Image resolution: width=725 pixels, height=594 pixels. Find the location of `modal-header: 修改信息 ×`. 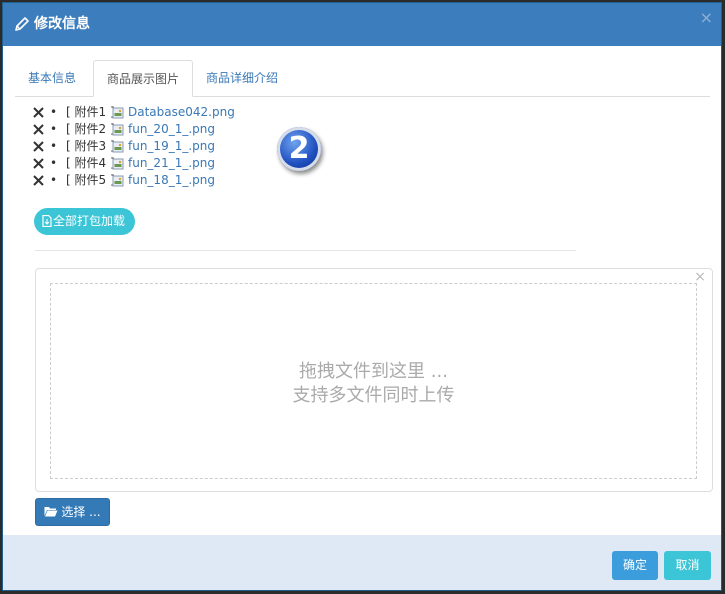

modal-header: 修改信息 × is located at coordinates (362, 24).